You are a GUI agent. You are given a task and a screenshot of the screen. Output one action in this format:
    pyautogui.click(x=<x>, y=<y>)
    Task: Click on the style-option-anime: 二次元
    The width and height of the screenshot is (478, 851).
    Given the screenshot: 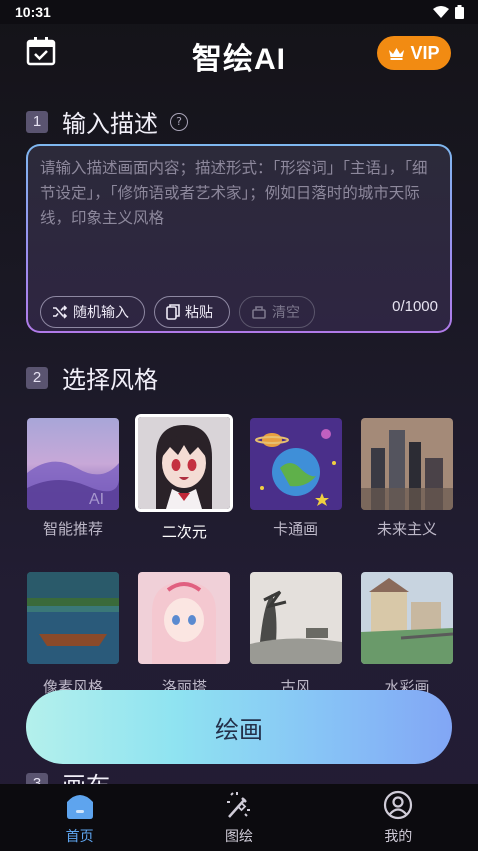 What is the action you would take?
    pyautogui.click(x=184, y=478)
    